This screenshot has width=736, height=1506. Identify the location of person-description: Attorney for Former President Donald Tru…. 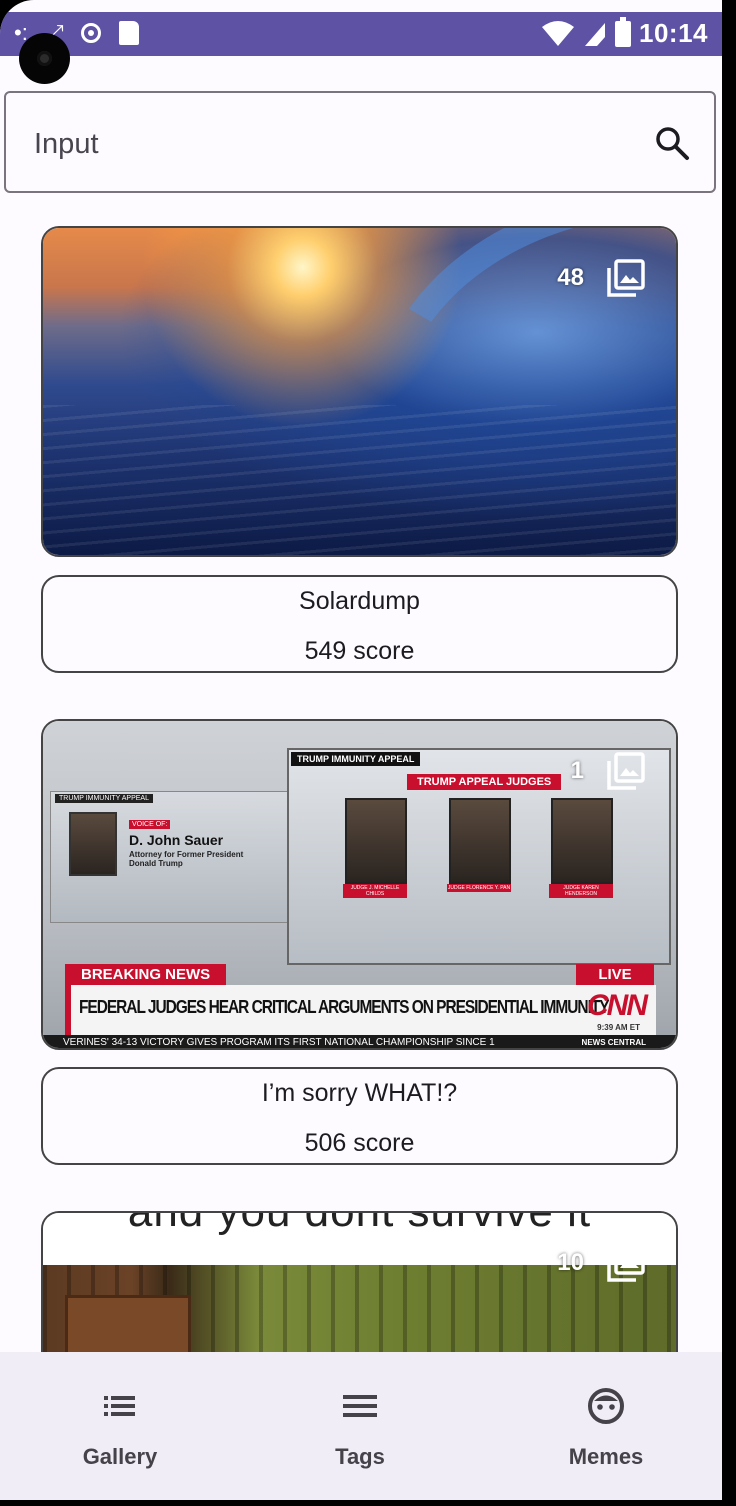
(186, 859).